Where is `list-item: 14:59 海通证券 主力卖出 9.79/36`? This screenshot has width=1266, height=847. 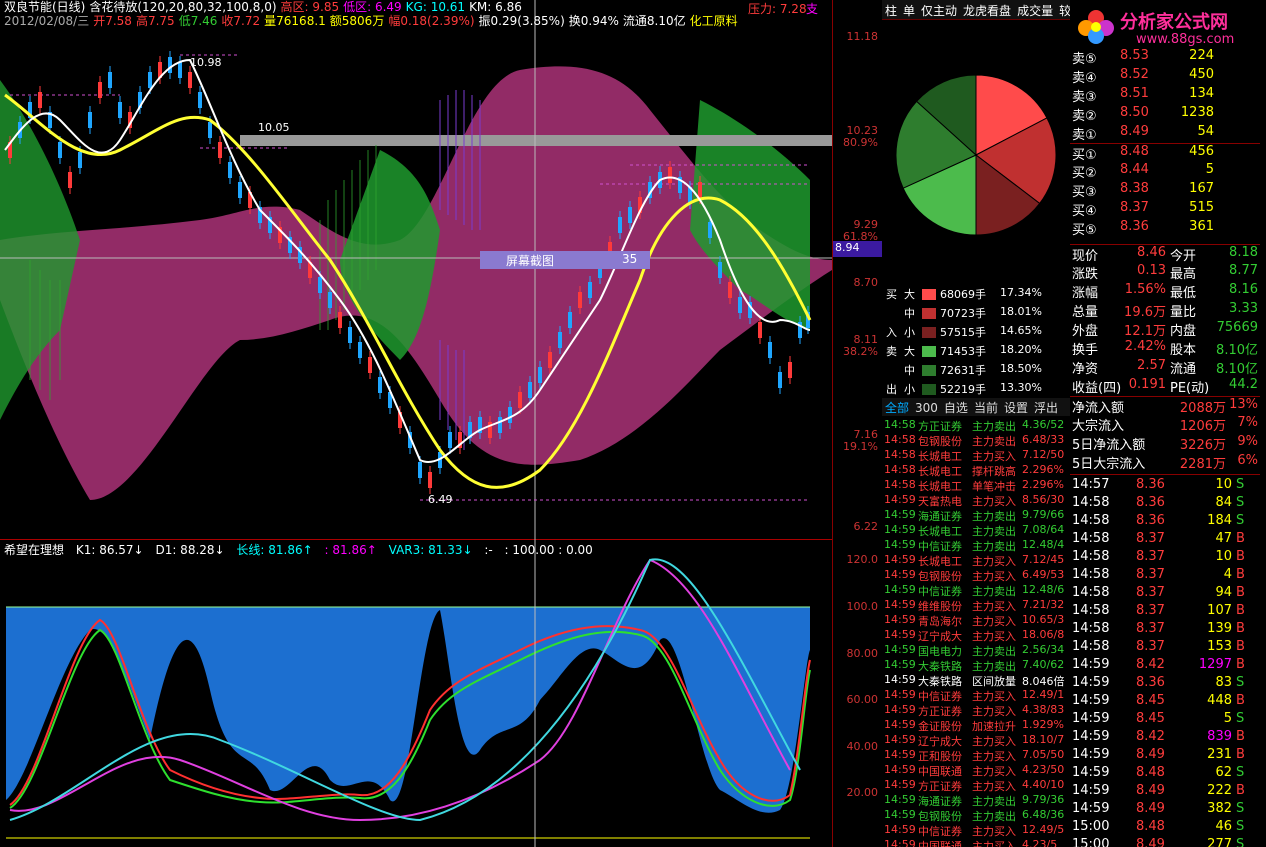
list-item: 14:59 海通证券 主力卖出 9.79/36 is located at coordinates (976, 800).